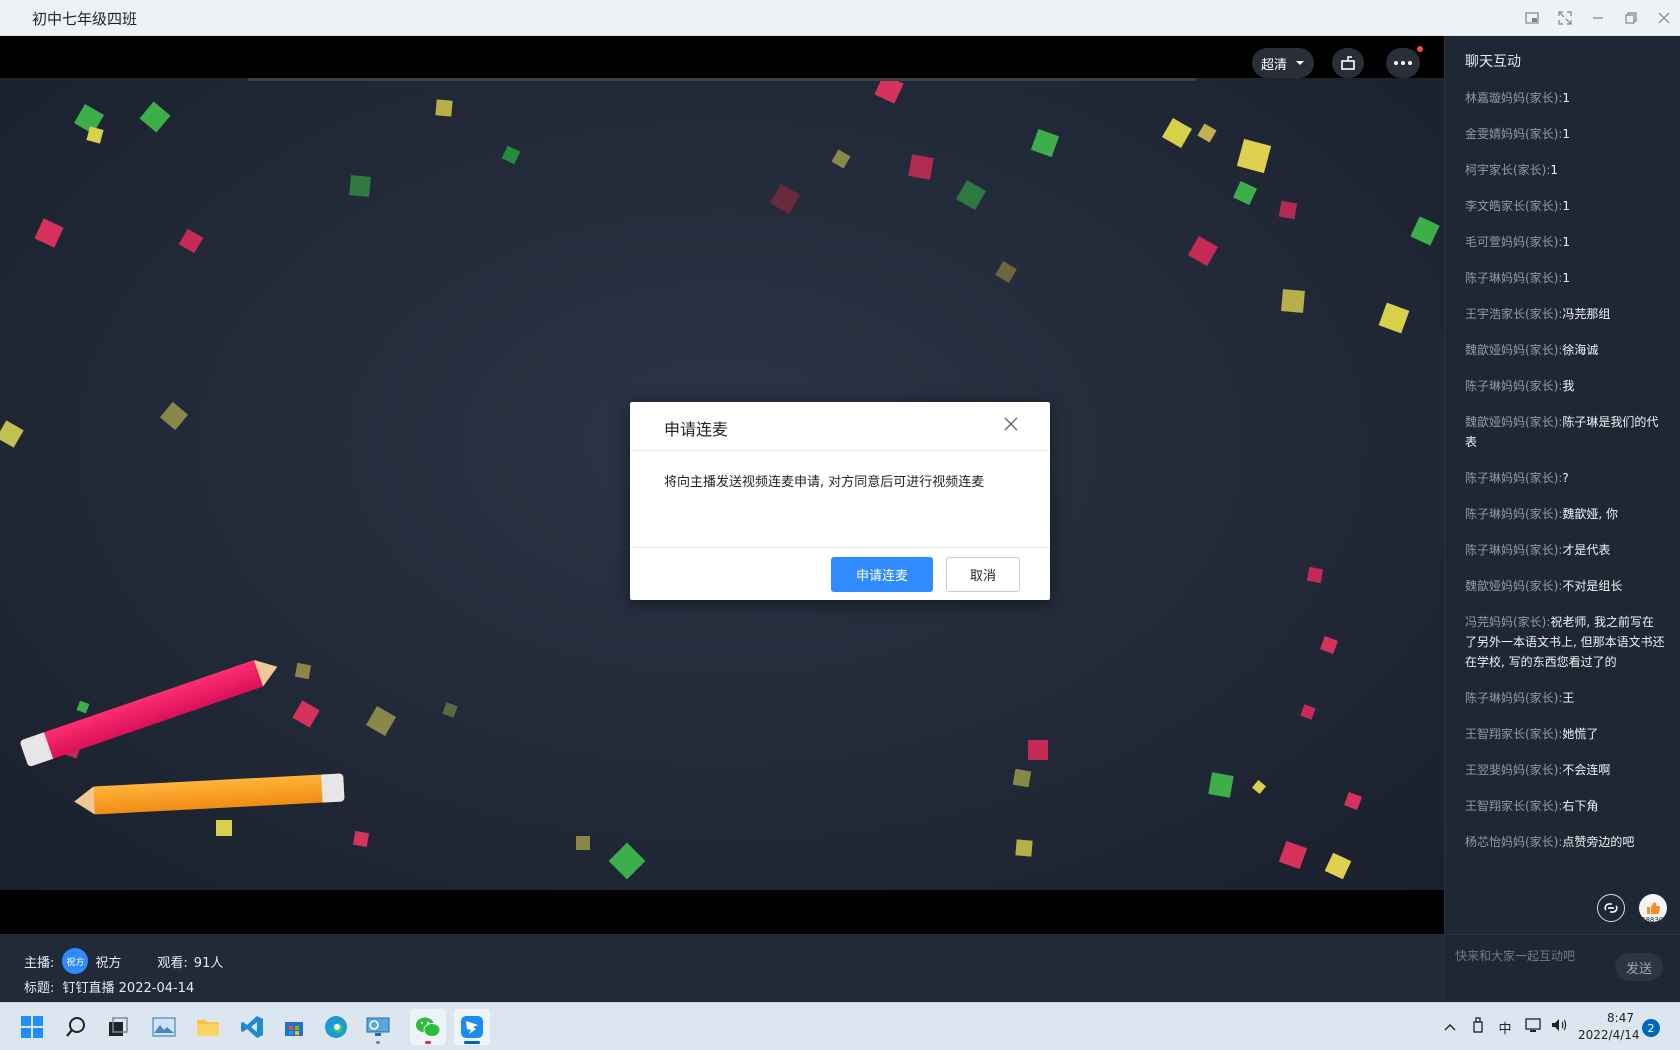  I want to click on start-button, so click(32, 1027).